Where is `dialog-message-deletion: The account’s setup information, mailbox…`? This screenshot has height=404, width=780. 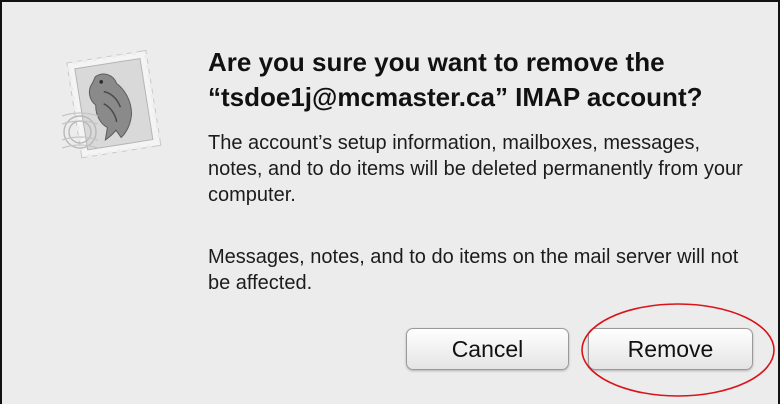
dialog-message-deletion: The account’s setup information, mailbox… is located at coordinates (475, 169).